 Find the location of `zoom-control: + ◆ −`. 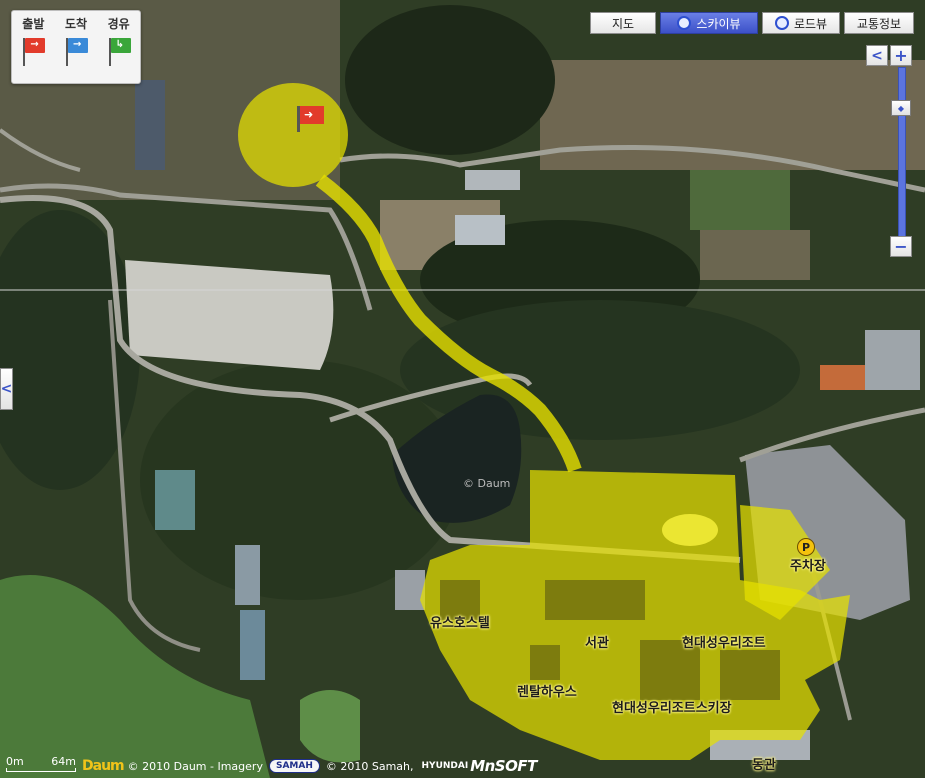

zoom-control: + ◆ − is located at coordinates (902, 151).